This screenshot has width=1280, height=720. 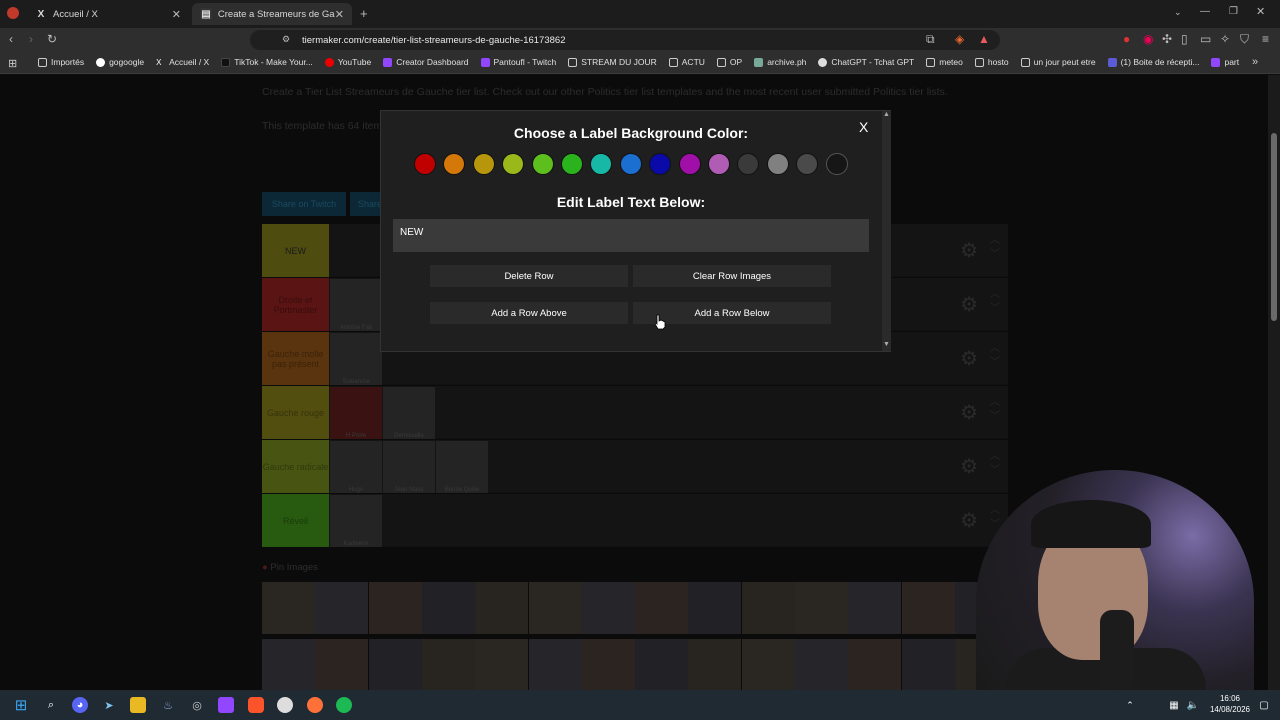 I want to click on brave-browser-icon, so click(x=256, y=705).